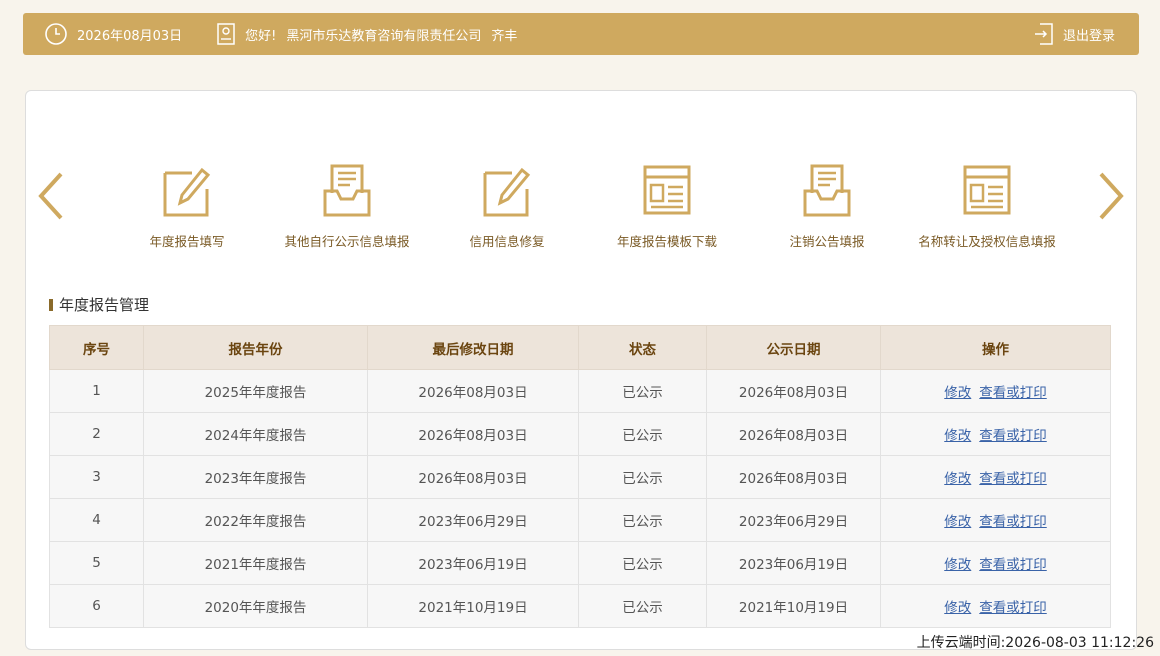  Describe the element at coordinates (187, 241) in the screenshot. I see `nav-label: 年度报告填写` at that location.